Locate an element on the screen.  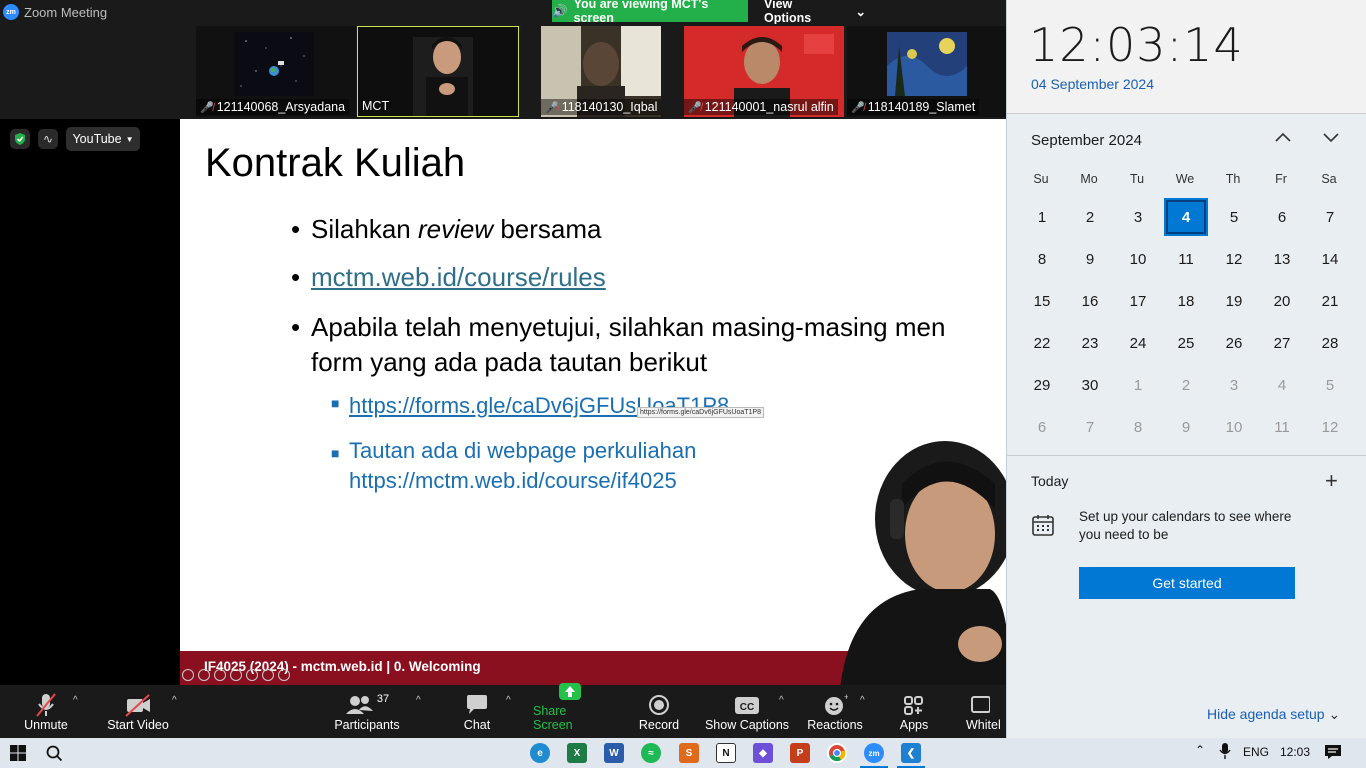
spotify-icon: ≈ is located at coordinates (651, 753).